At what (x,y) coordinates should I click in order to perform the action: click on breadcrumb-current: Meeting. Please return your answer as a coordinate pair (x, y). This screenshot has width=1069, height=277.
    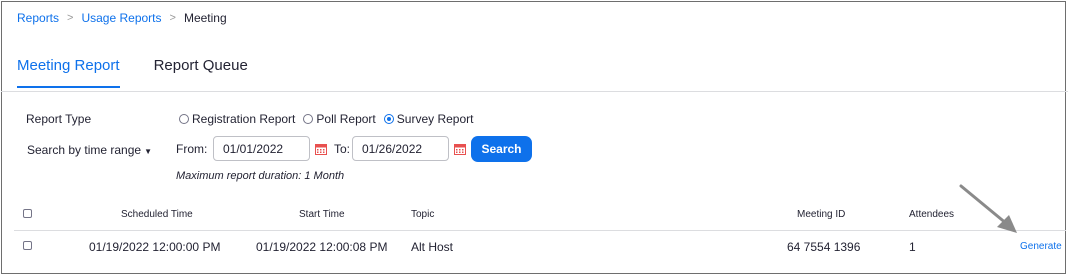
    Looking at the image, I should click on (205, 18).